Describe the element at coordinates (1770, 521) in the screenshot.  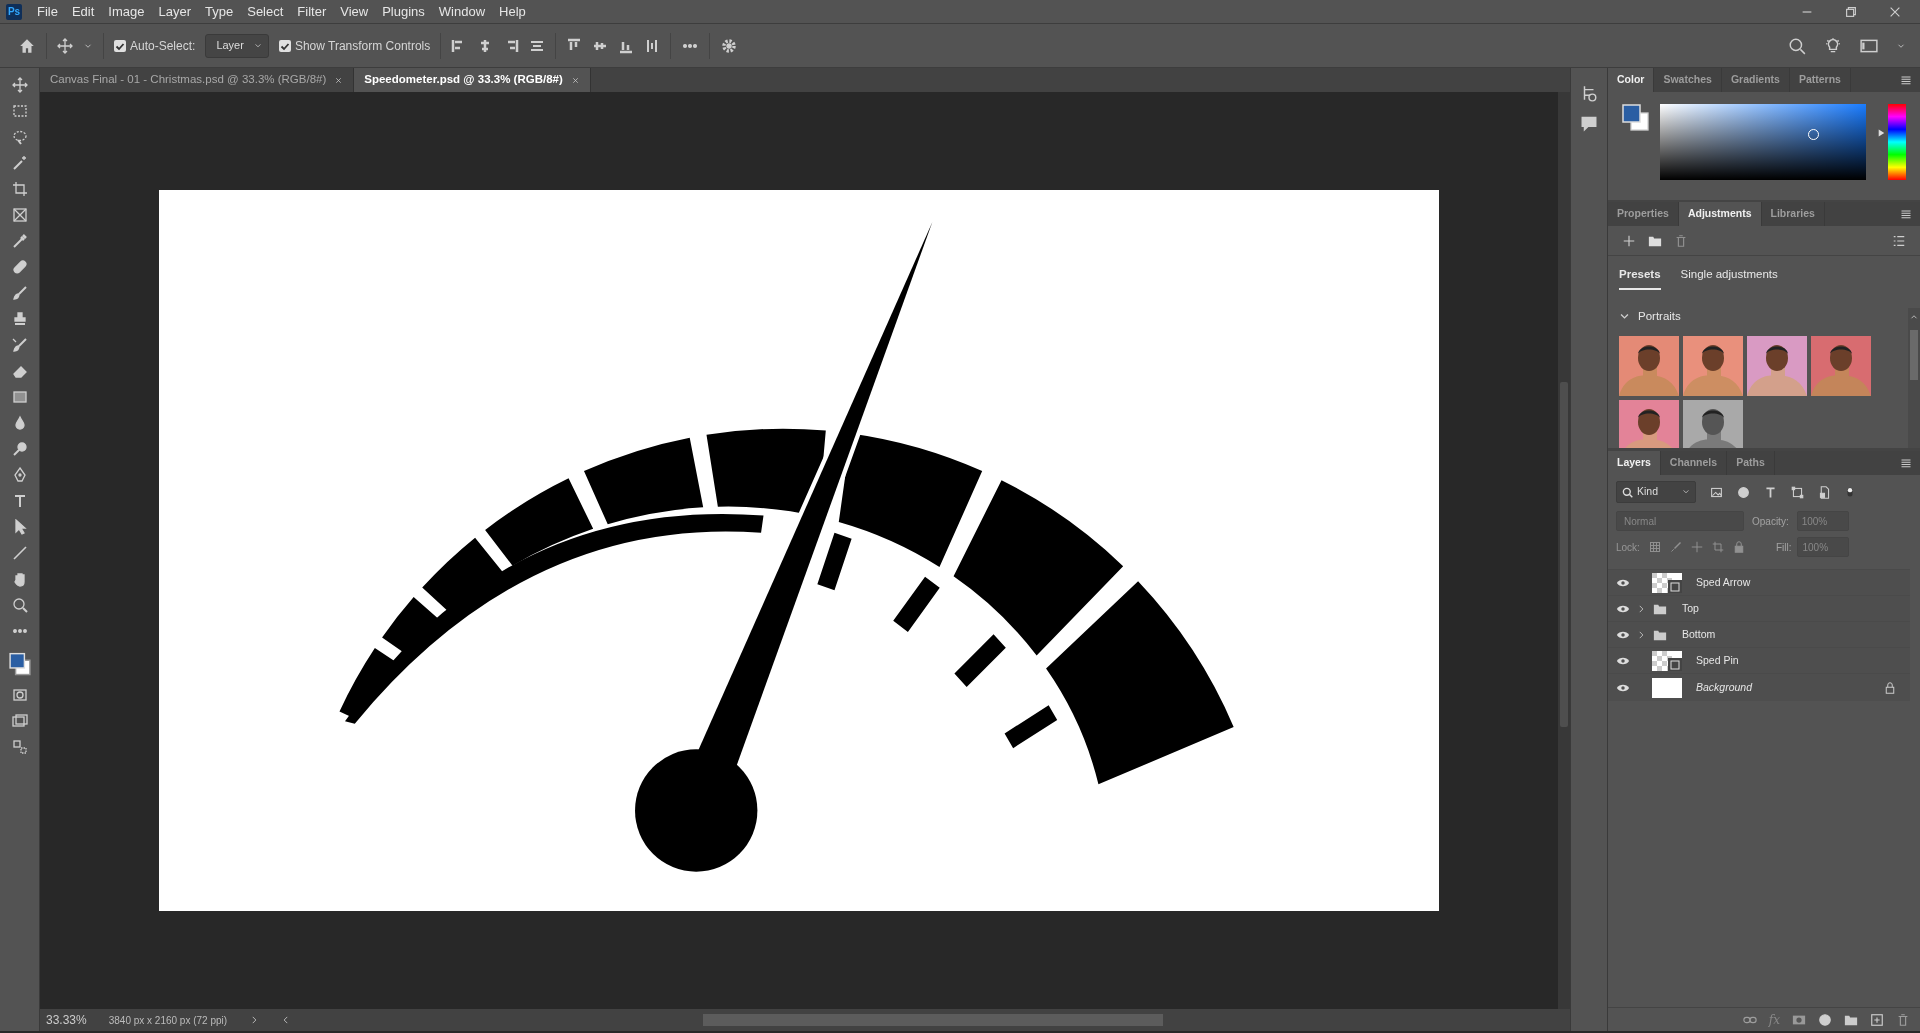
I see `opacity-label: Opacity:` at that location.